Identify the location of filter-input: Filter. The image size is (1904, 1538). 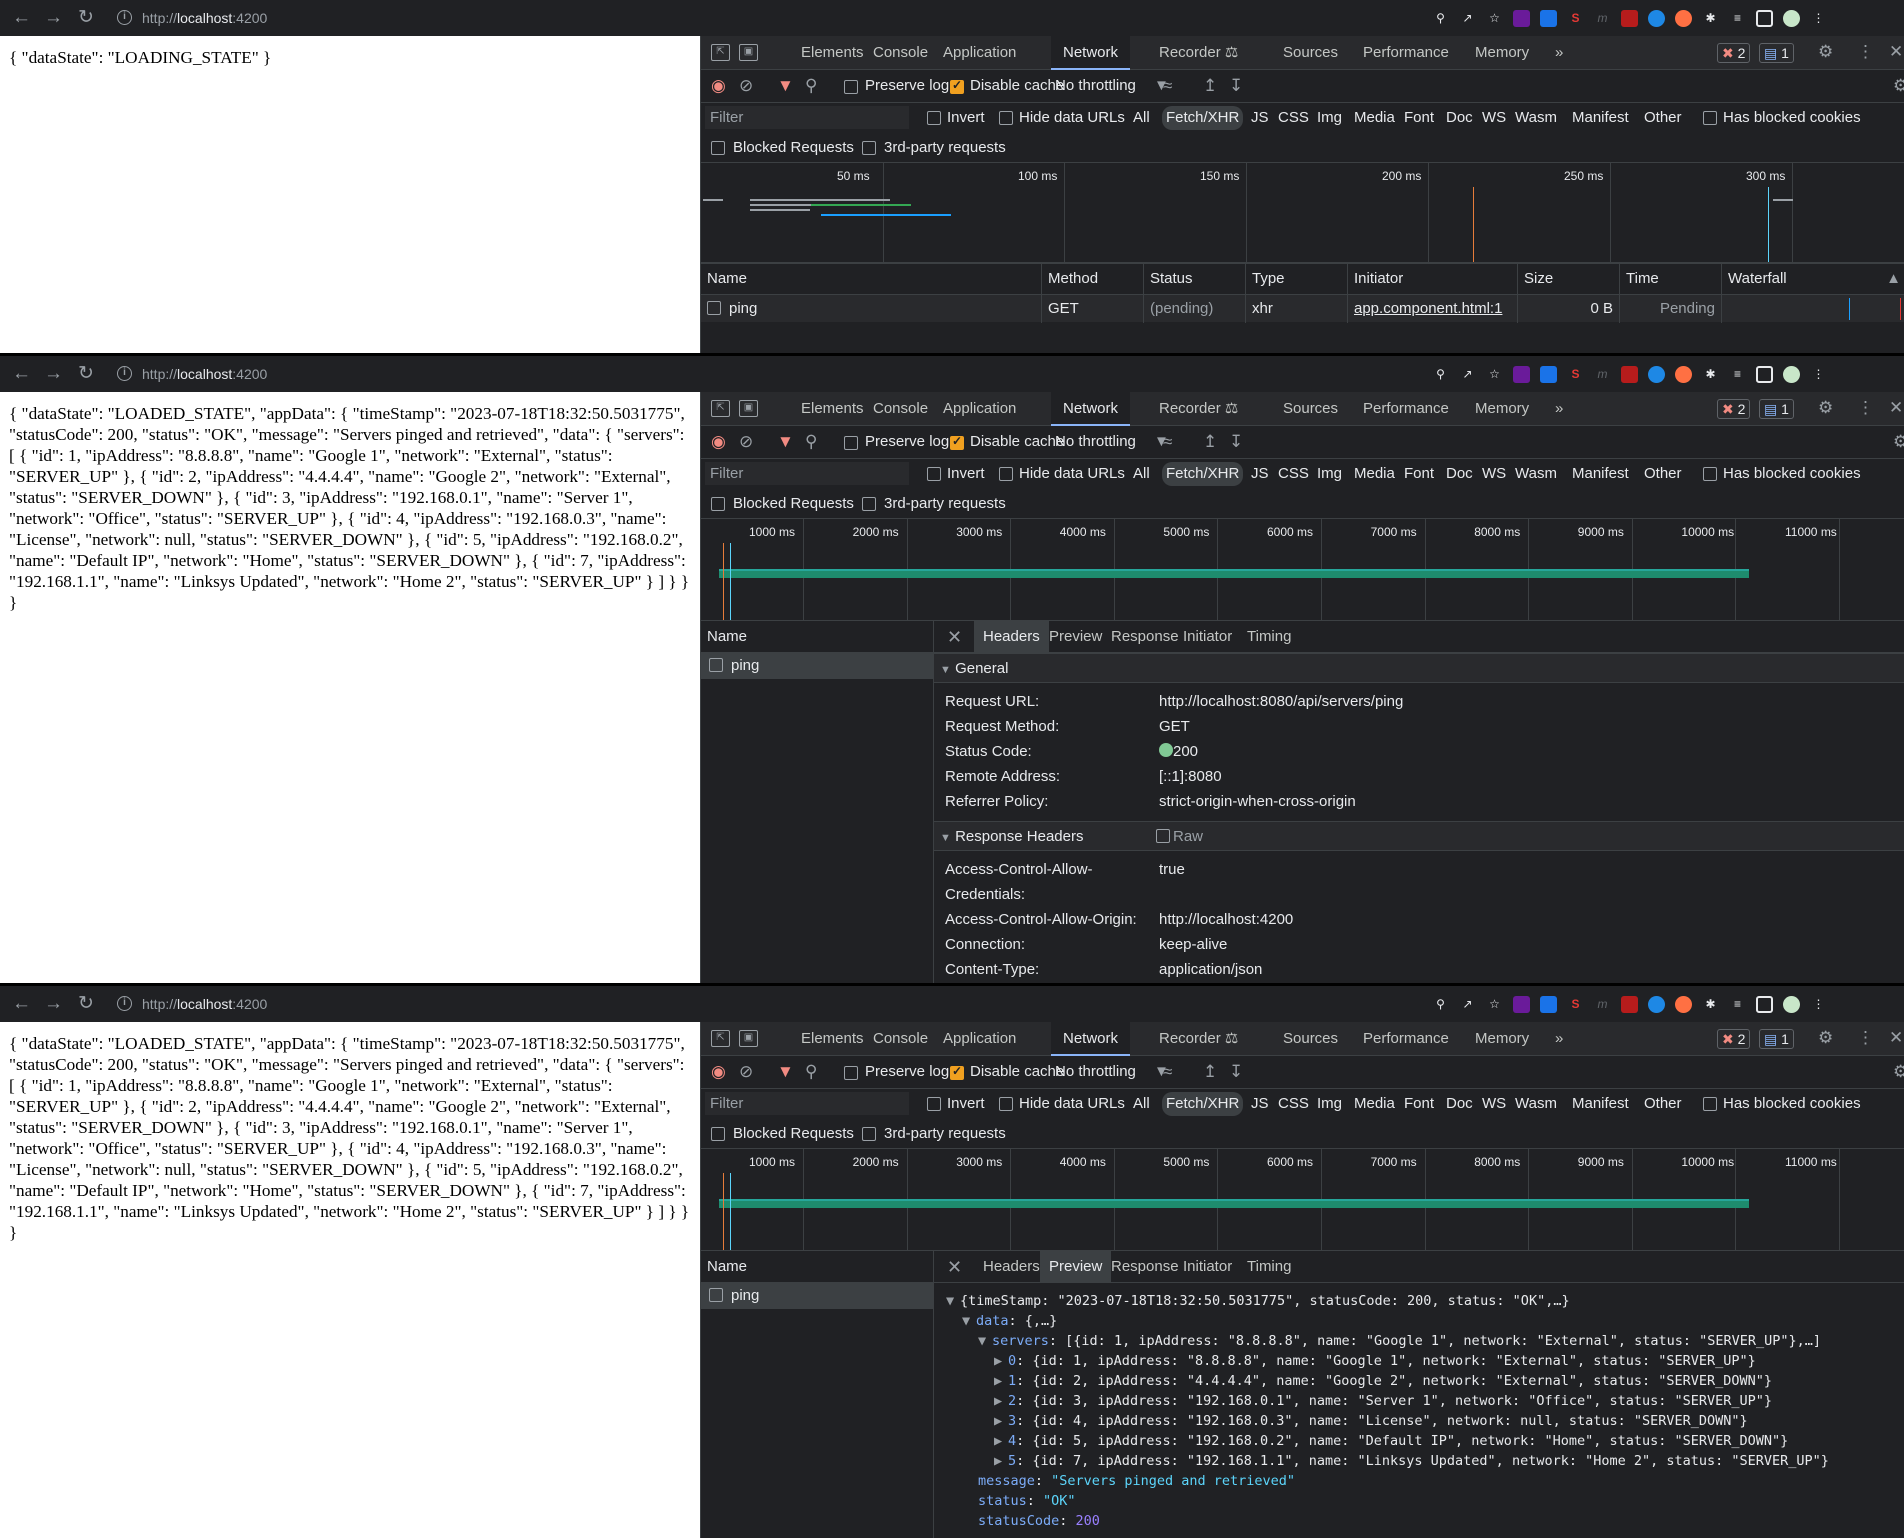
(807, 1103).